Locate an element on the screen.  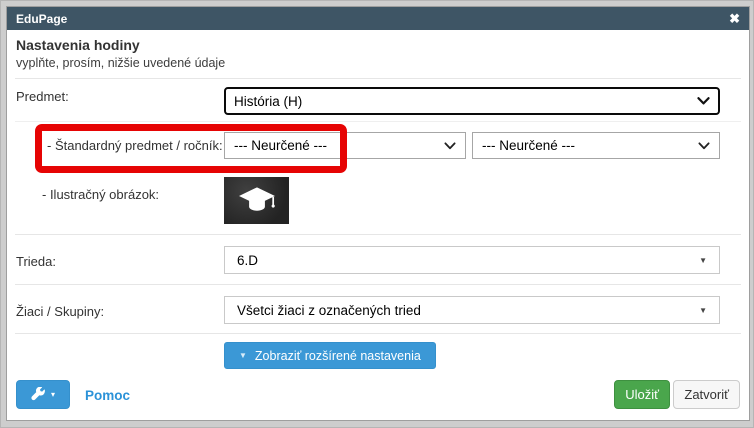
subject-label: Predmet: is located at coordinates (42, 96).